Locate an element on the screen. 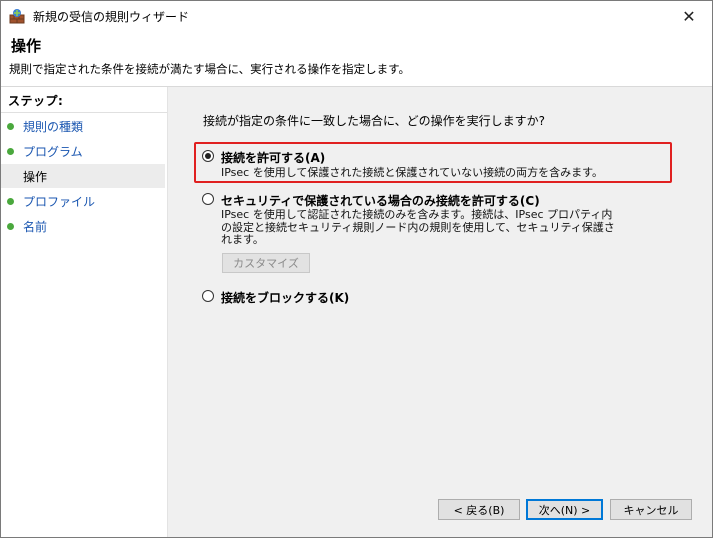 Image resolution: width=713 pixels, height=538 pixels. option-allow-secure-label: セキュリティで保護されている場合のみ接続を許可する(C) is located at coordinates (380, 200).